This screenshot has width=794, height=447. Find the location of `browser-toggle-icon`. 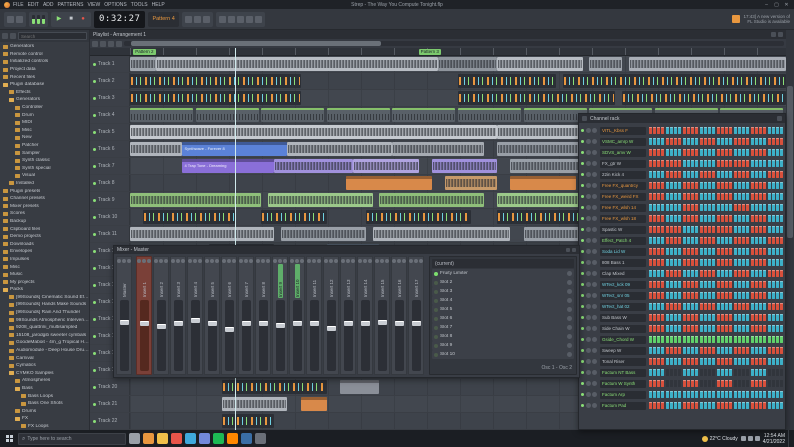

browser-toggle-icon is located at coordinates (258, 19).